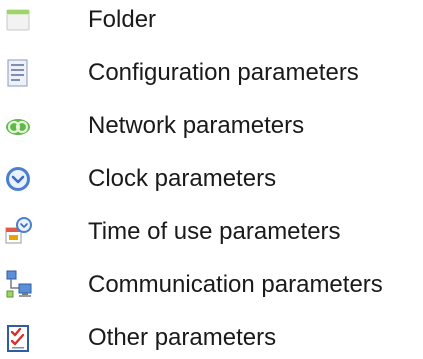  I want to click on legend-item-communication: Communication parameters, so click(211, 285).